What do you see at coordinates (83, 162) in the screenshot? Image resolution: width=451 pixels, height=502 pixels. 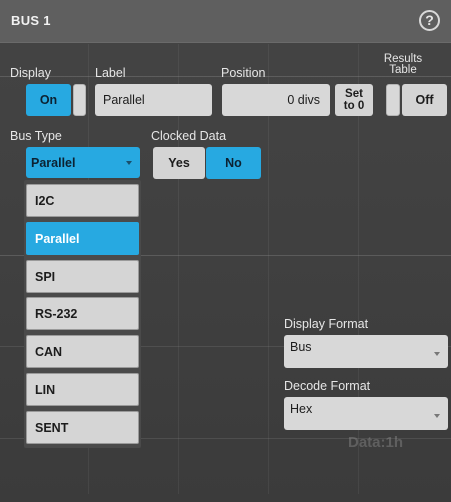 I see `bus-type-select: Parallel` at bounding box center [83, 162].